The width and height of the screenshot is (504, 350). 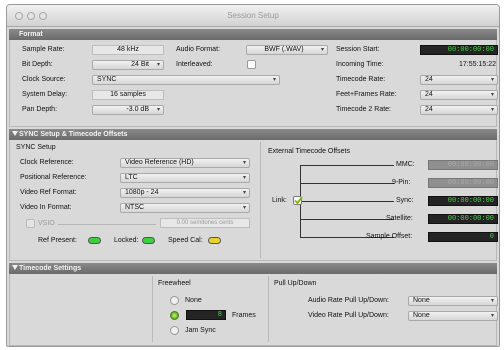 I want to click on video-rate-pull-value: None, so click(x=421, y=315).